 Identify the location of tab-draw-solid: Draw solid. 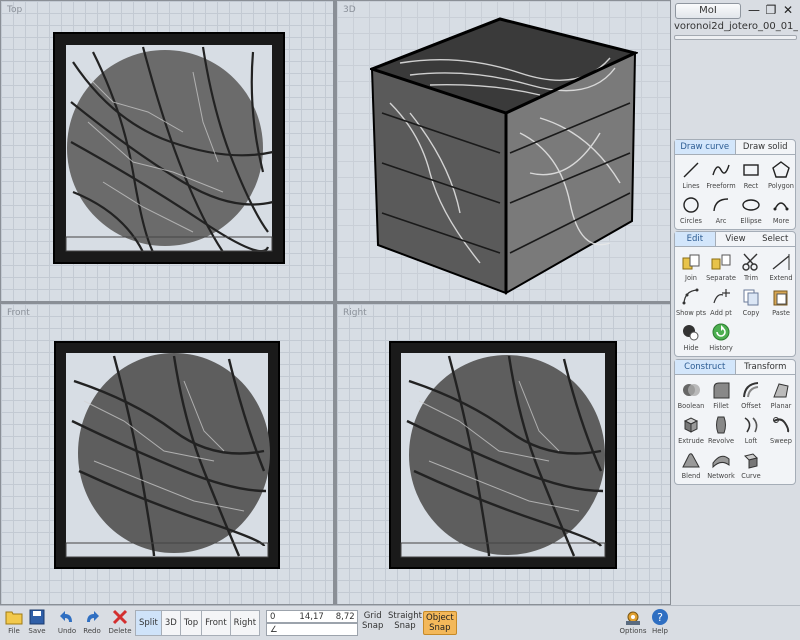
(766, 147).